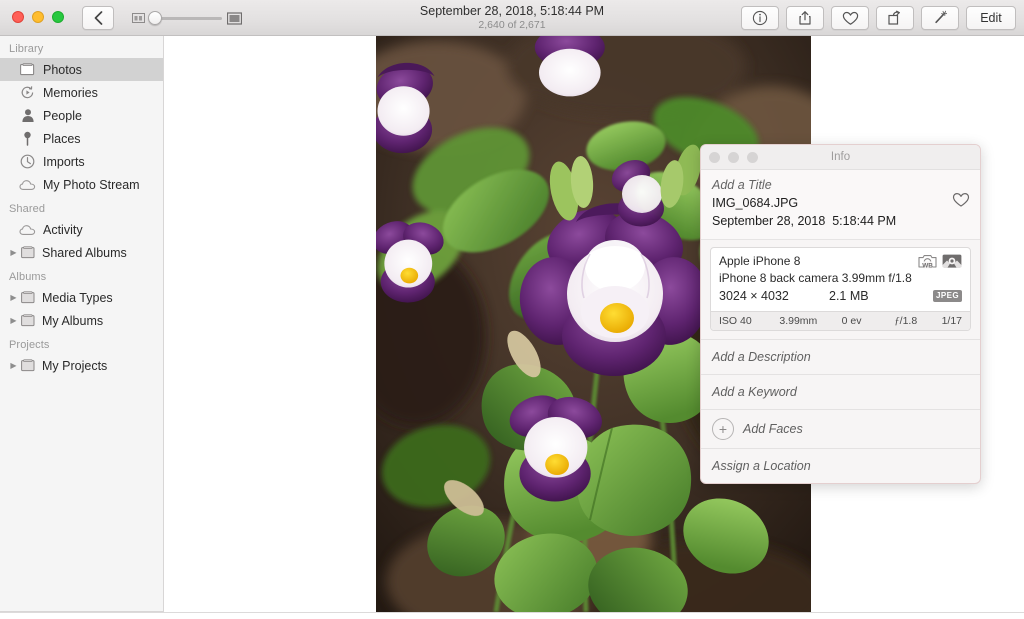  I want to click on sidebar-item-photos: Photos, so click(81, 69).